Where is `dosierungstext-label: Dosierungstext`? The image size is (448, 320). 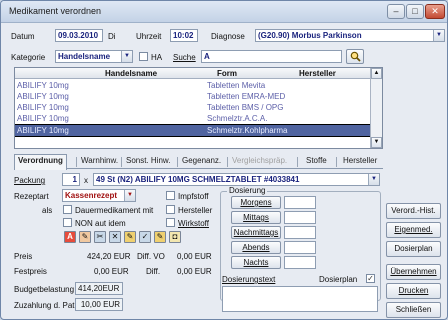
dosierungstext-label: Dosierungstext is located at coordinates (249, 279).